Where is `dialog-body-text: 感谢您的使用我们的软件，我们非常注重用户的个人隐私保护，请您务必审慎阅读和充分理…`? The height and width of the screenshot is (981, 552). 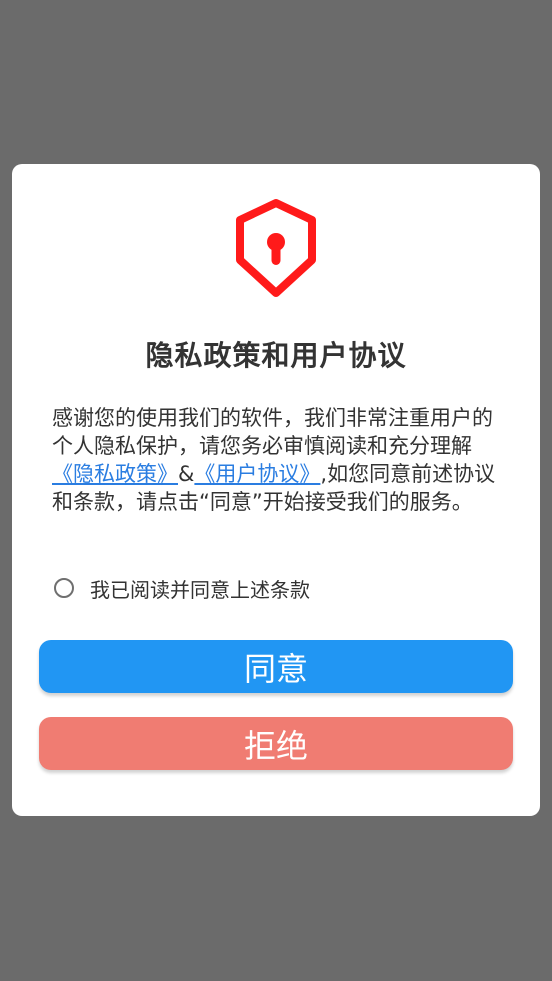
dialog-body-text: 感谢您的使用我们的软件，我们非常注重用户的个人隐私保护，请您务必审慎阅读和充分理… is located at coordinates (277, 460).